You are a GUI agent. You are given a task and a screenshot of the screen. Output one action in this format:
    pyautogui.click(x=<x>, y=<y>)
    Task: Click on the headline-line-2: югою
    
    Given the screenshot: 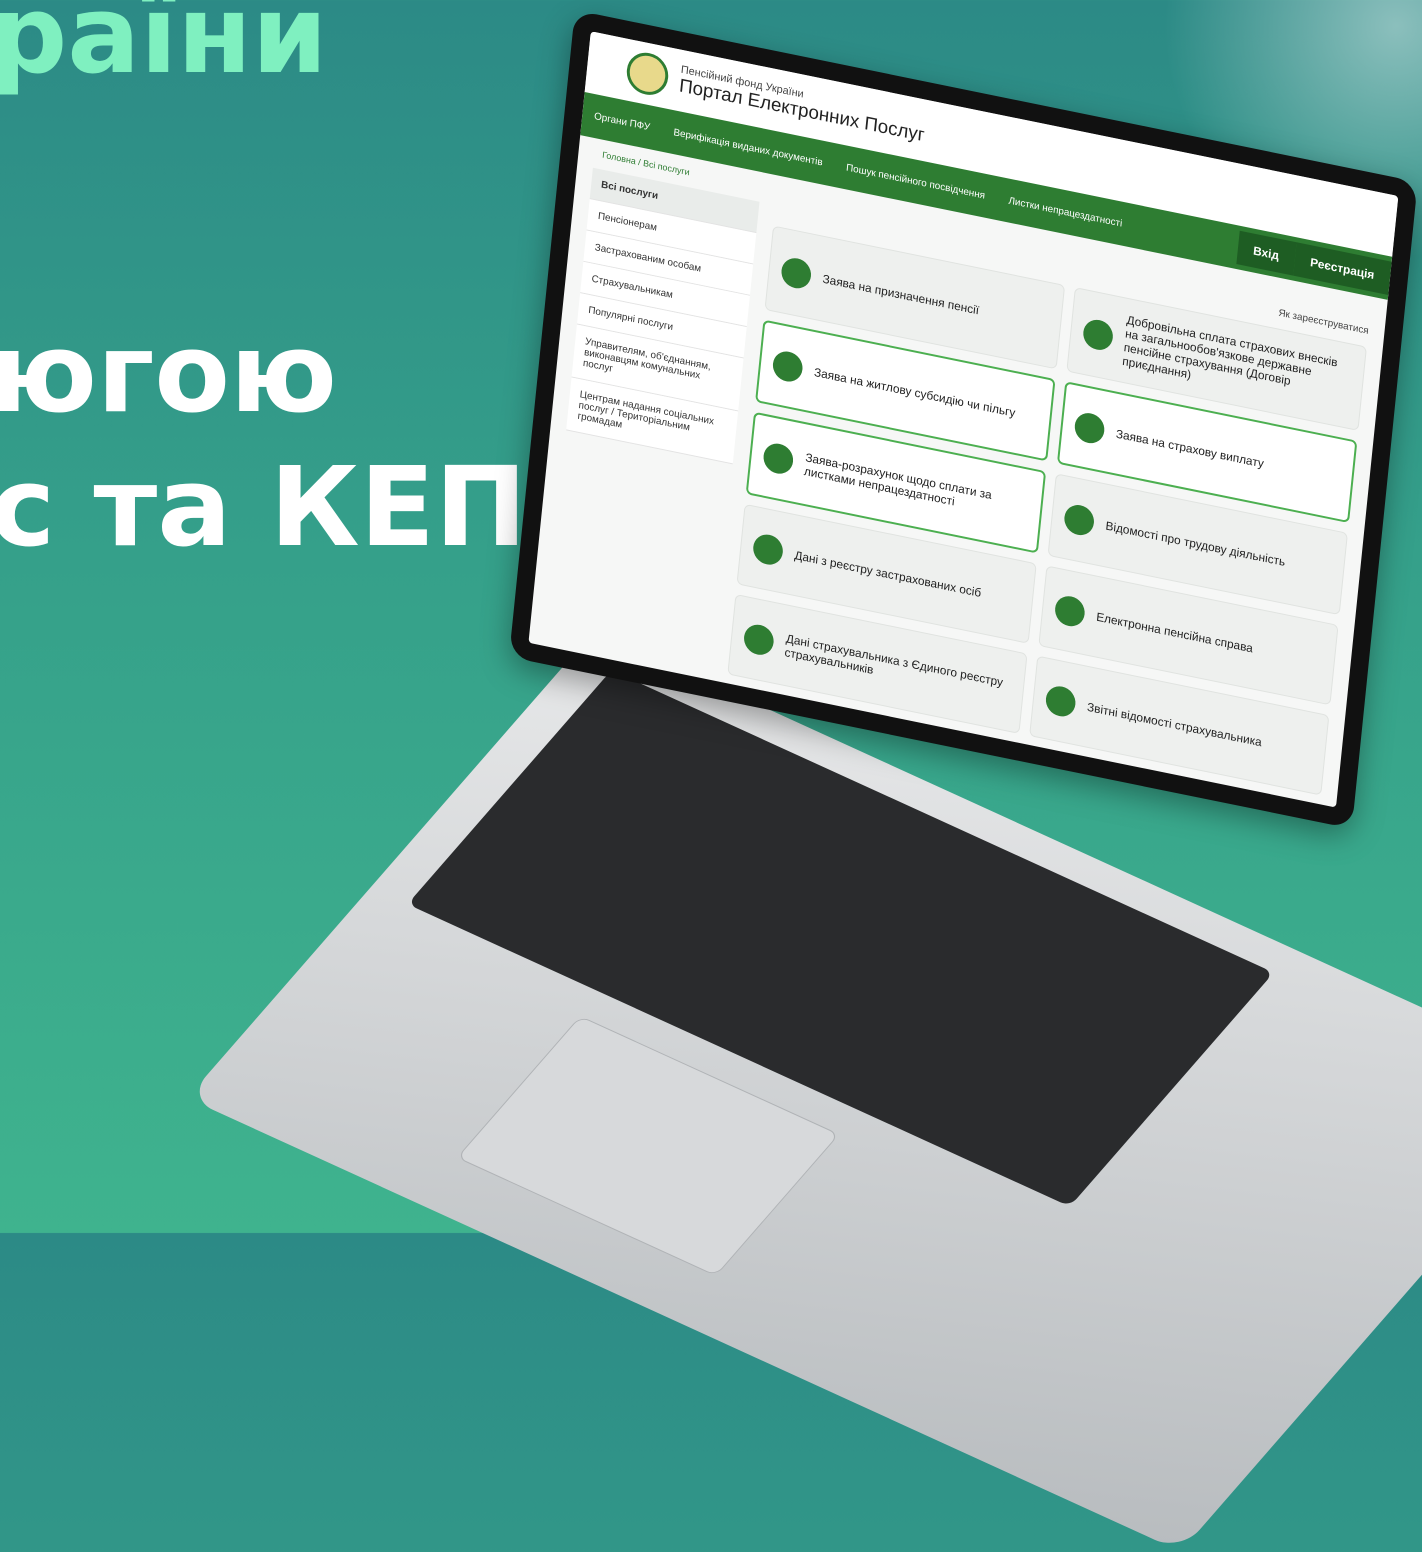 What is the action you would take?
    pyautogui.click(x=168, y=373)
    